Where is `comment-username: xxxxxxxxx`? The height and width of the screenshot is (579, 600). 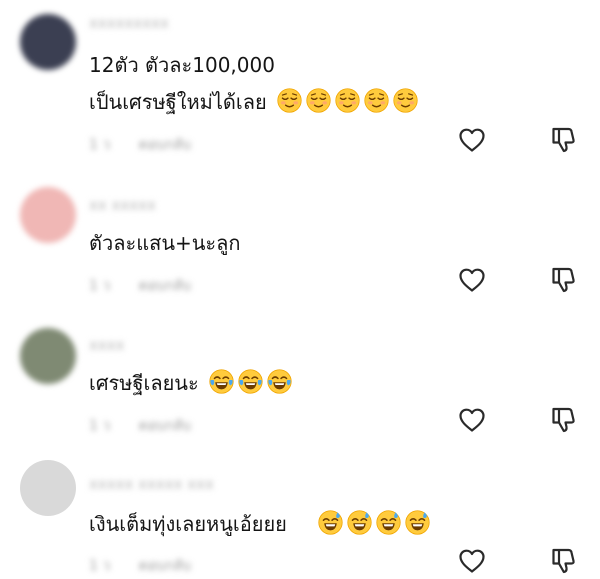
comment-username: xxxxxxxxx is located at coordinates (129, 23).